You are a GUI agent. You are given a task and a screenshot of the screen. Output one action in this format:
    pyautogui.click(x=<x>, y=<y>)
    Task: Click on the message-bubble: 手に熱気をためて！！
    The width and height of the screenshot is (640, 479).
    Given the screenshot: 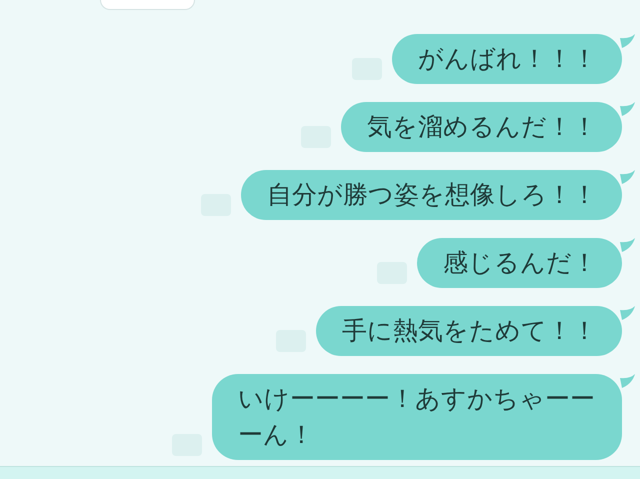 What is the action you would take?
    pyautogui.click(x=469, y=331)
    